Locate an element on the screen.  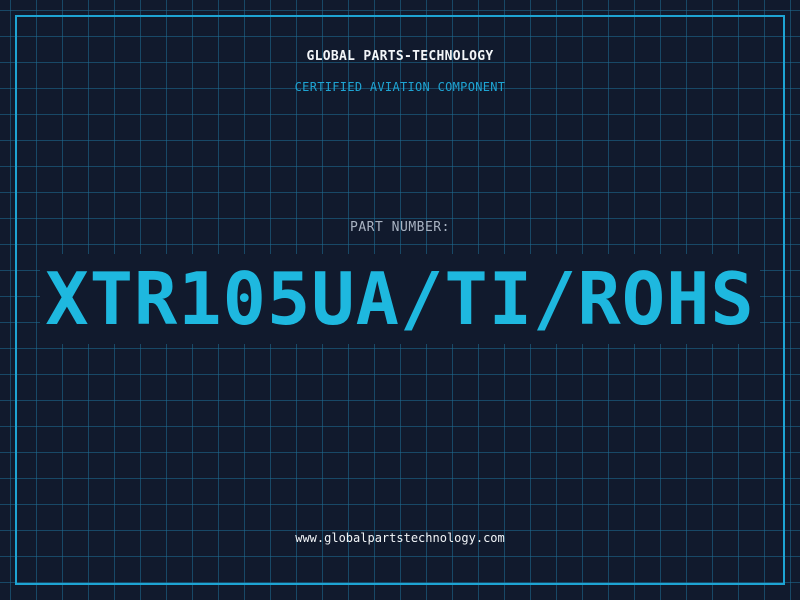
certification-subtitle: CERTIFIED AVIATION COMPONENT is located at coordinates (400, 87).